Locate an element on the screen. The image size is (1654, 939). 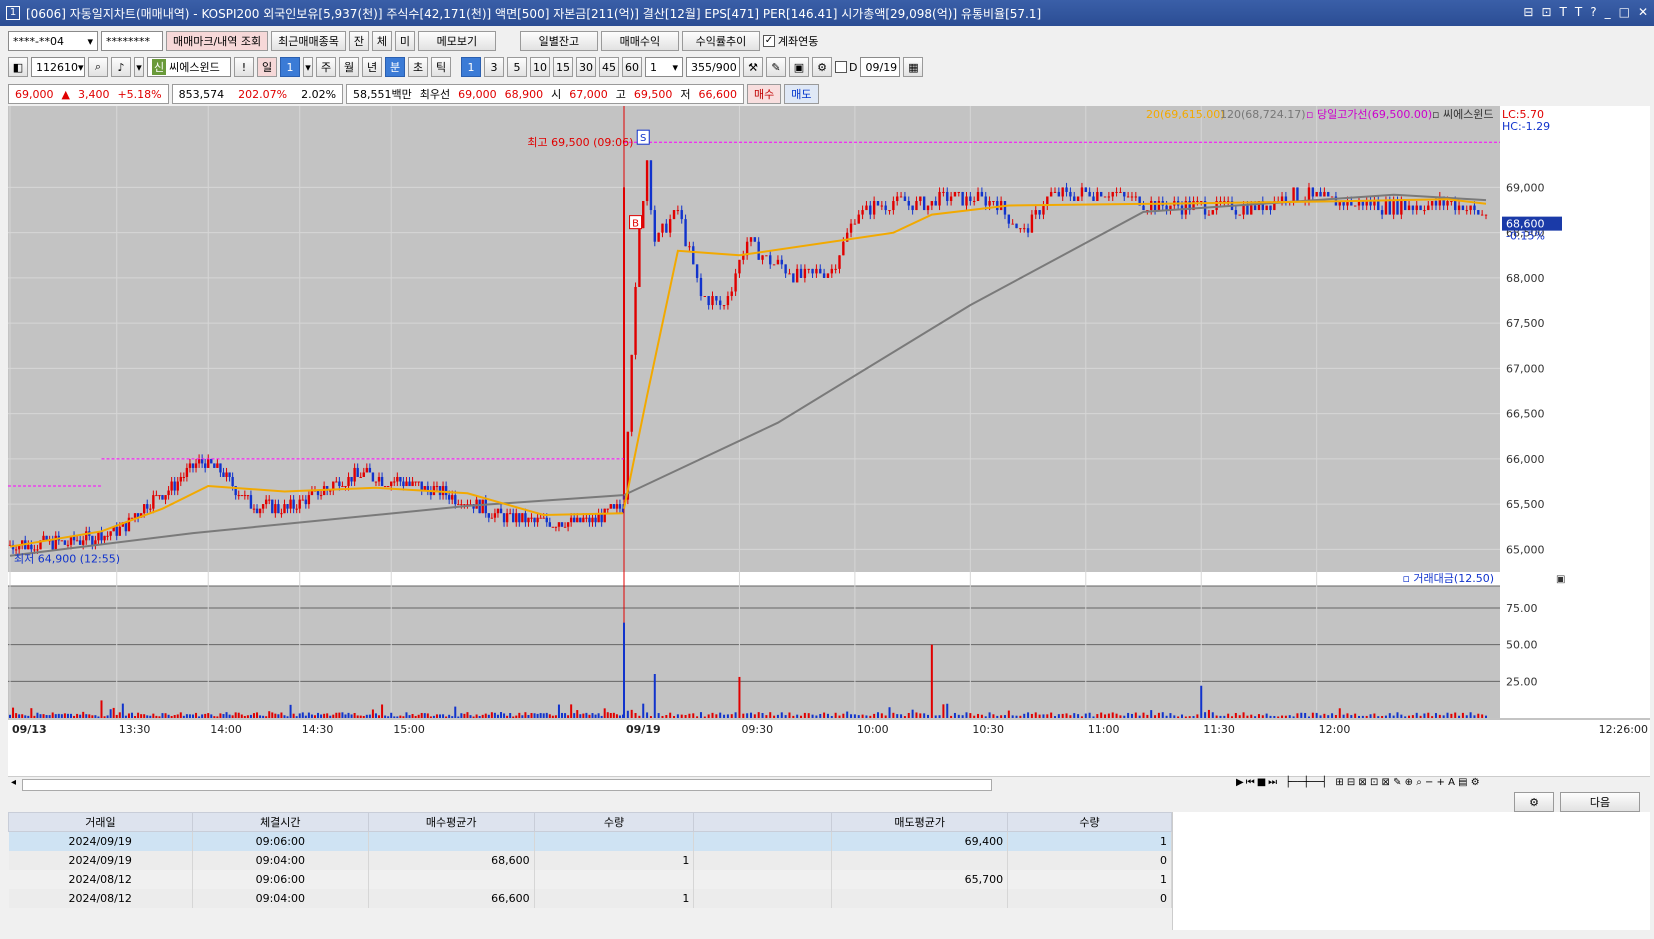
col-sell-qty: 수량 is located at coordinates (1089, 822).